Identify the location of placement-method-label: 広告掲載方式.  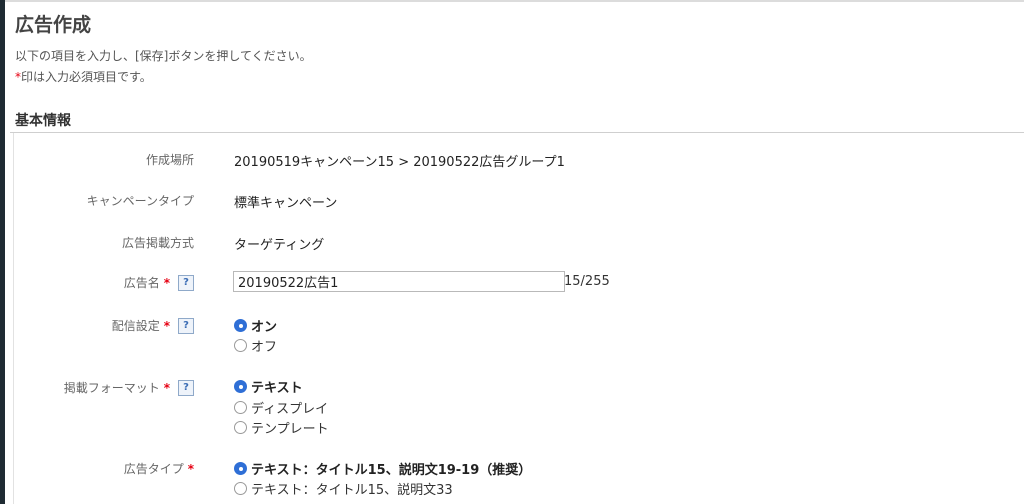
(158, 242).